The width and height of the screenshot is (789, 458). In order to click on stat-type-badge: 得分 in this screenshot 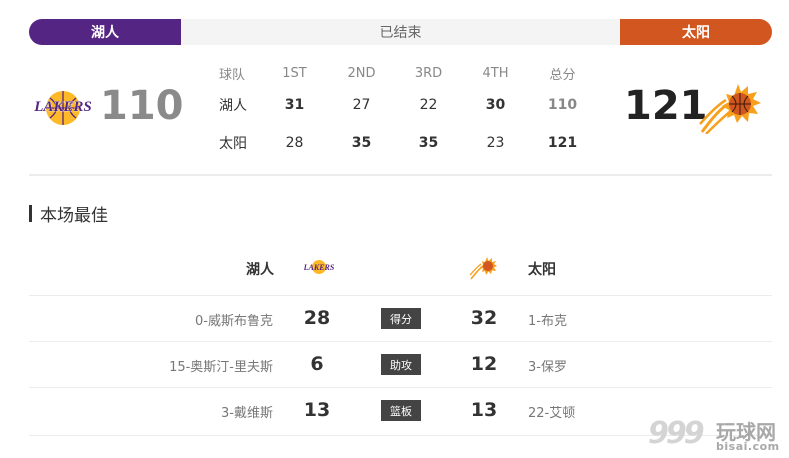, I will do `click(401, 318)`.